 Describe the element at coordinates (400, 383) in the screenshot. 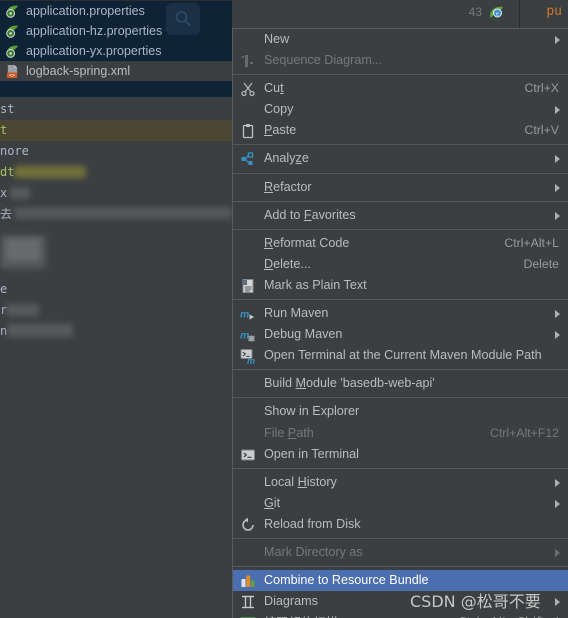

I see `menu-item-build-module-basedb-web-api: Build Module 'basedb-web-api'` at that location.